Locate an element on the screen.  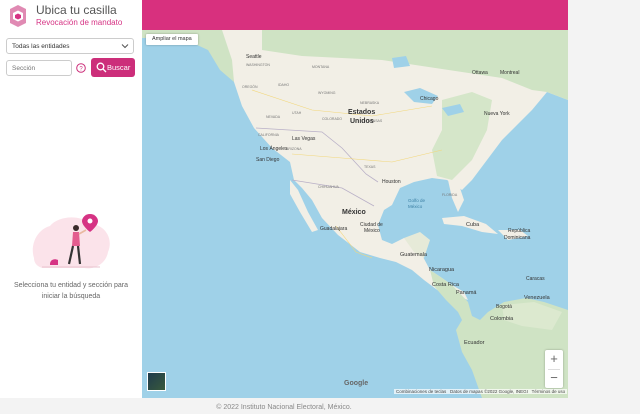
search-button: Buscar is located at coordinates (113, 67).